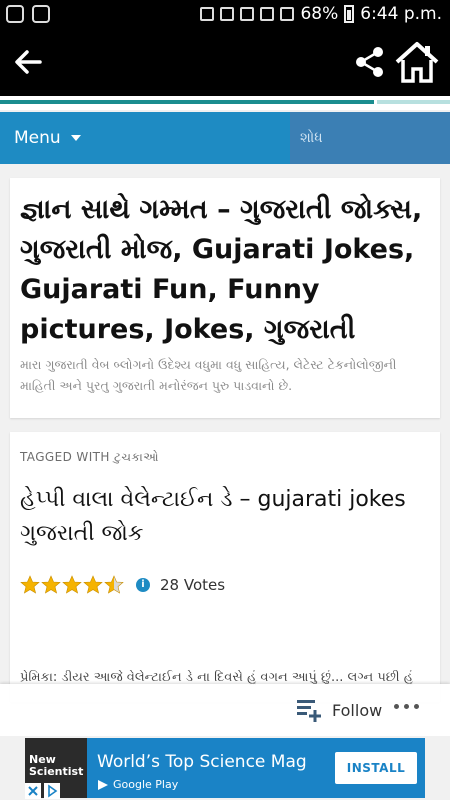 This screenshot has width=450, height=800. What do you see at coordinates (225, 457) in the screenshot?
I see `post-tags: TAGGED WITH ટુચકાઓ` at bounding box center [225, 457].